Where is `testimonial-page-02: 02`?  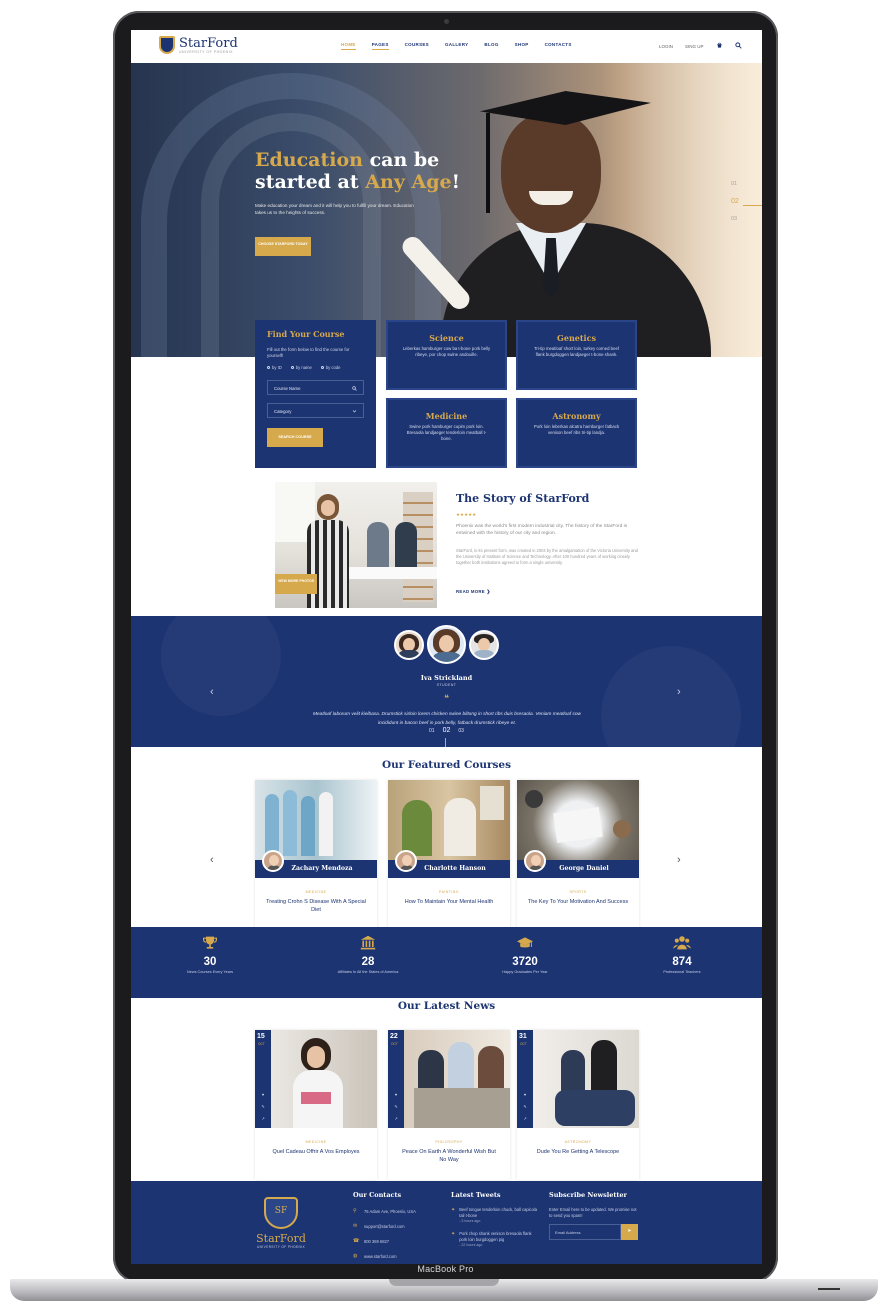
testimonial-page-02: 02 is located at coordinates (447, 730).